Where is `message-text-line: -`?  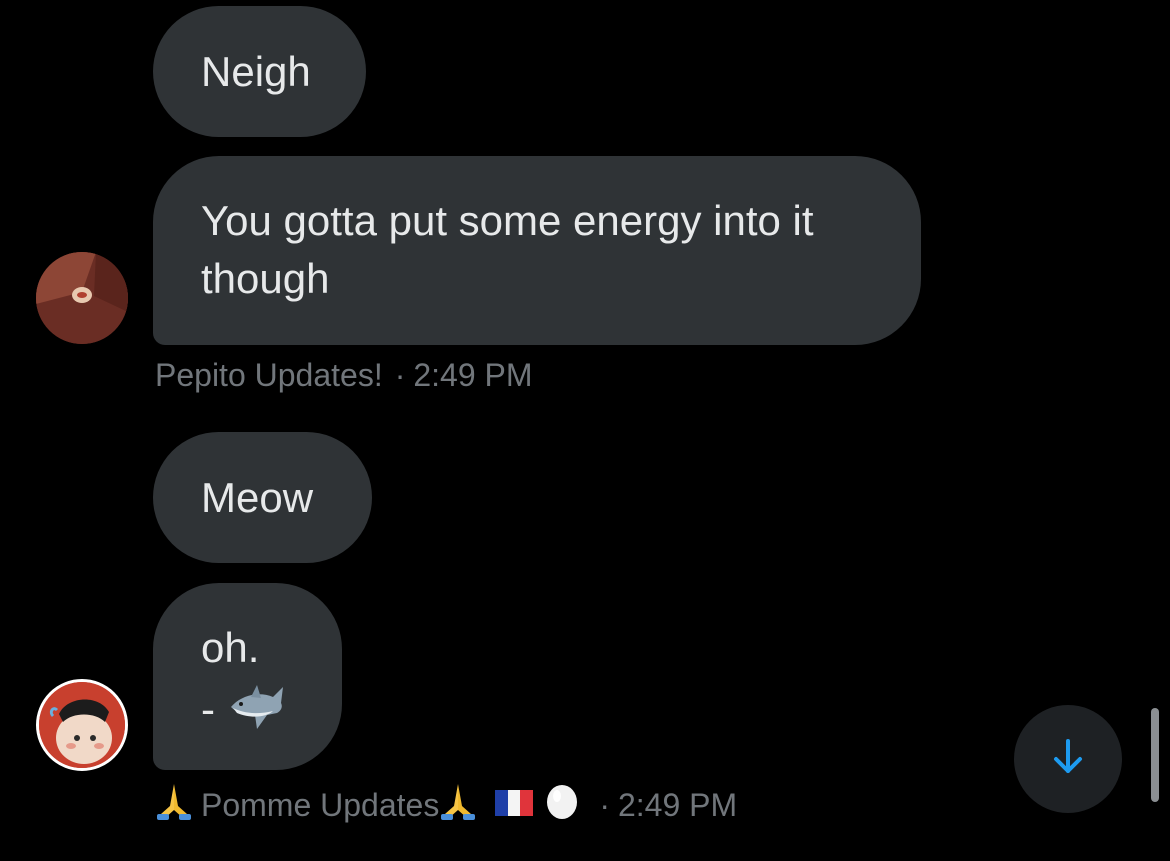
message-text-line: - is located at coordinates (247, 706).